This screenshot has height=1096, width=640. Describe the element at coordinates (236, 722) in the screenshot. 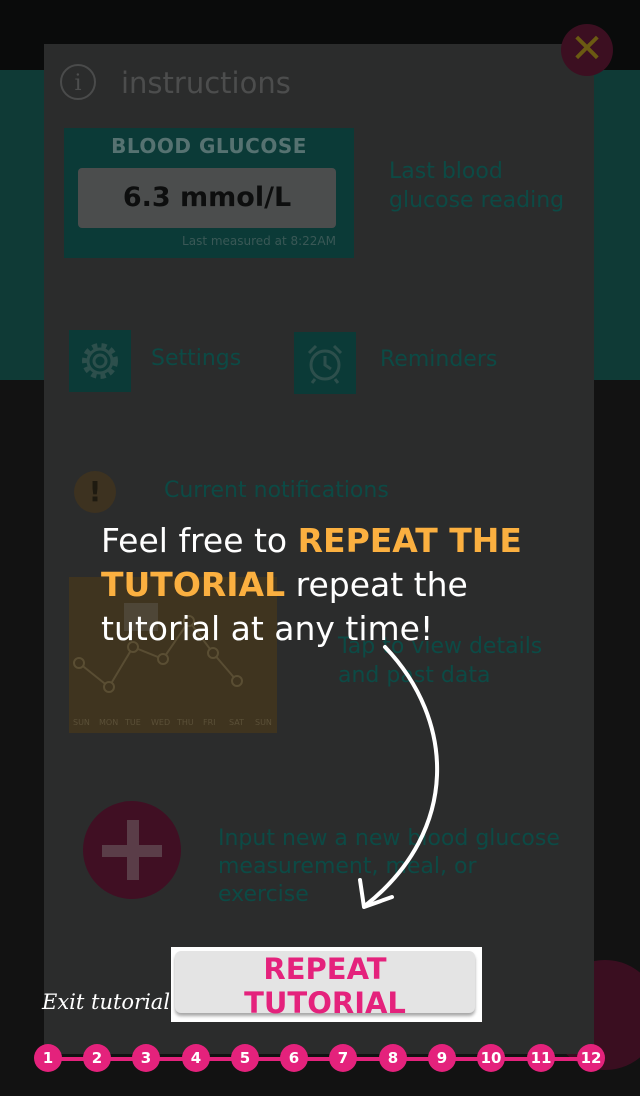

I see `mini-chart-day-label: SAT` at that location.